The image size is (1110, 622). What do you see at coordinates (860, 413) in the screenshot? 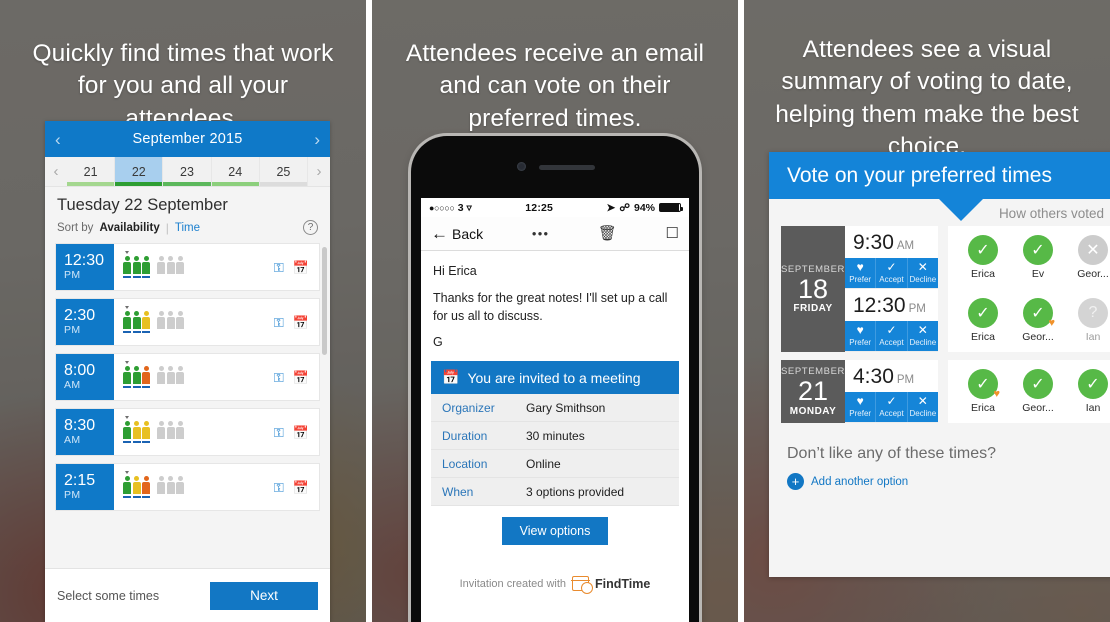
I see `prefer-button-label: Prefer` at bounding box center [860, 413].